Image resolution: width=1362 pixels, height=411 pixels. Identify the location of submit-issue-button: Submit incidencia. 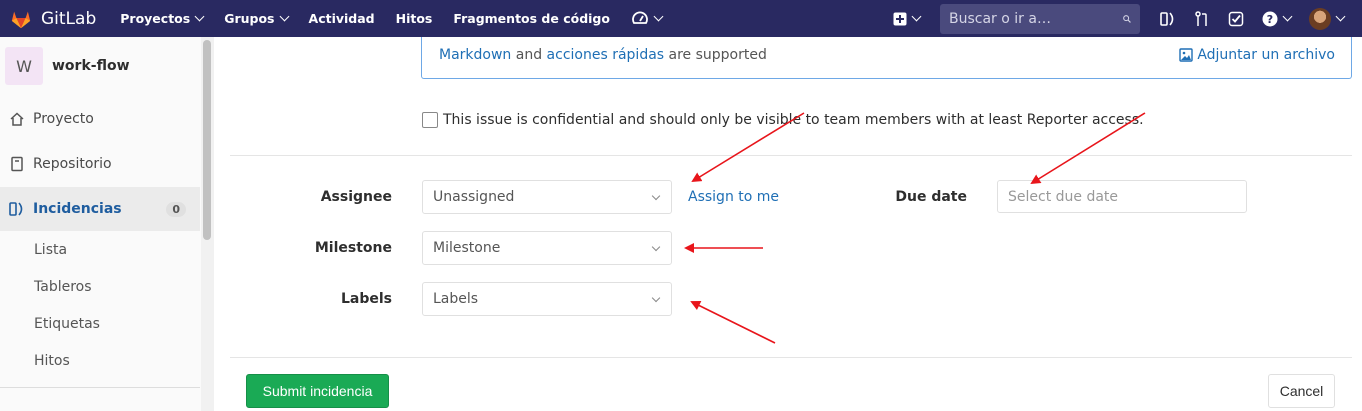
(317, 391).